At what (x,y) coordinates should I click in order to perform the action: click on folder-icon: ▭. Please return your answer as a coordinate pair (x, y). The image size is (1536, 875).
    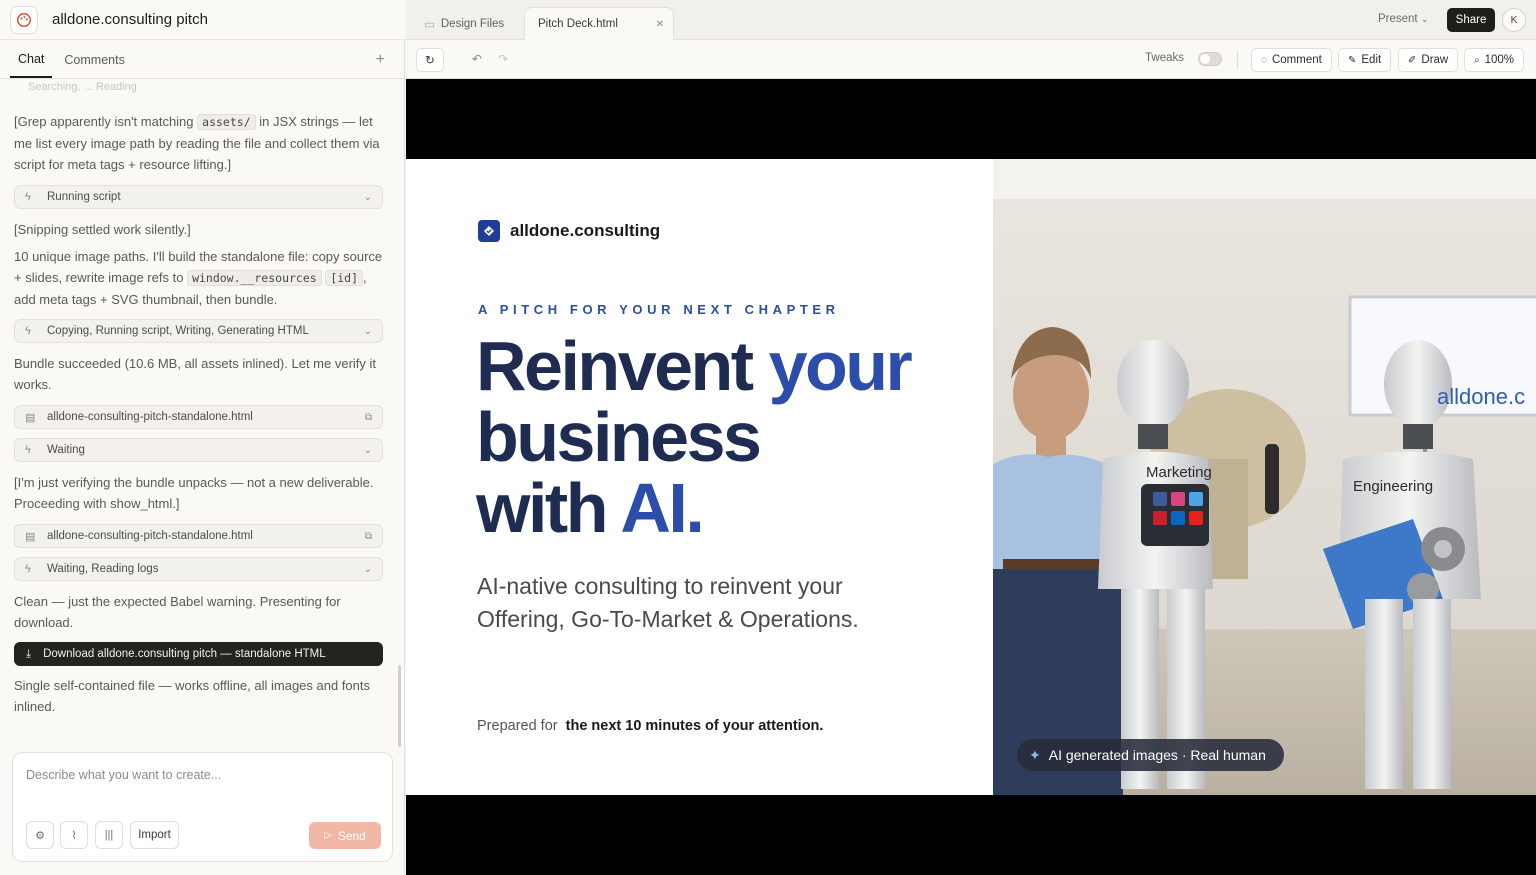
    Looking at the image, I should click on (429, 24).